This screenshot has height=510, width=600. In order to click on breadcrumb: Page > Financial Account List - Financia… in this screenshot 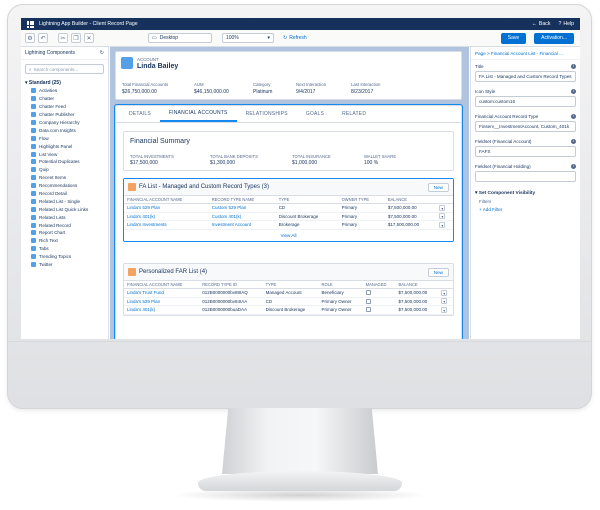, I will do `click(525, 53)`.